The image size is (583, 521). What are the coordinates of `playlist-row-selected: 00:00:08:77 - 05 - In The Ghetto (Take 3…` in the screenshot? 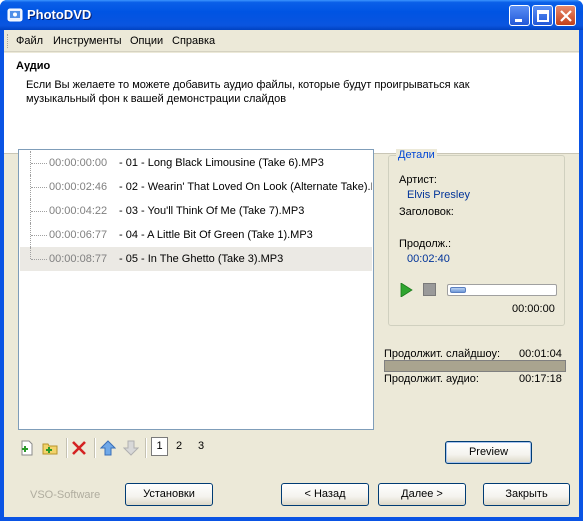 It's located at (196, 259).